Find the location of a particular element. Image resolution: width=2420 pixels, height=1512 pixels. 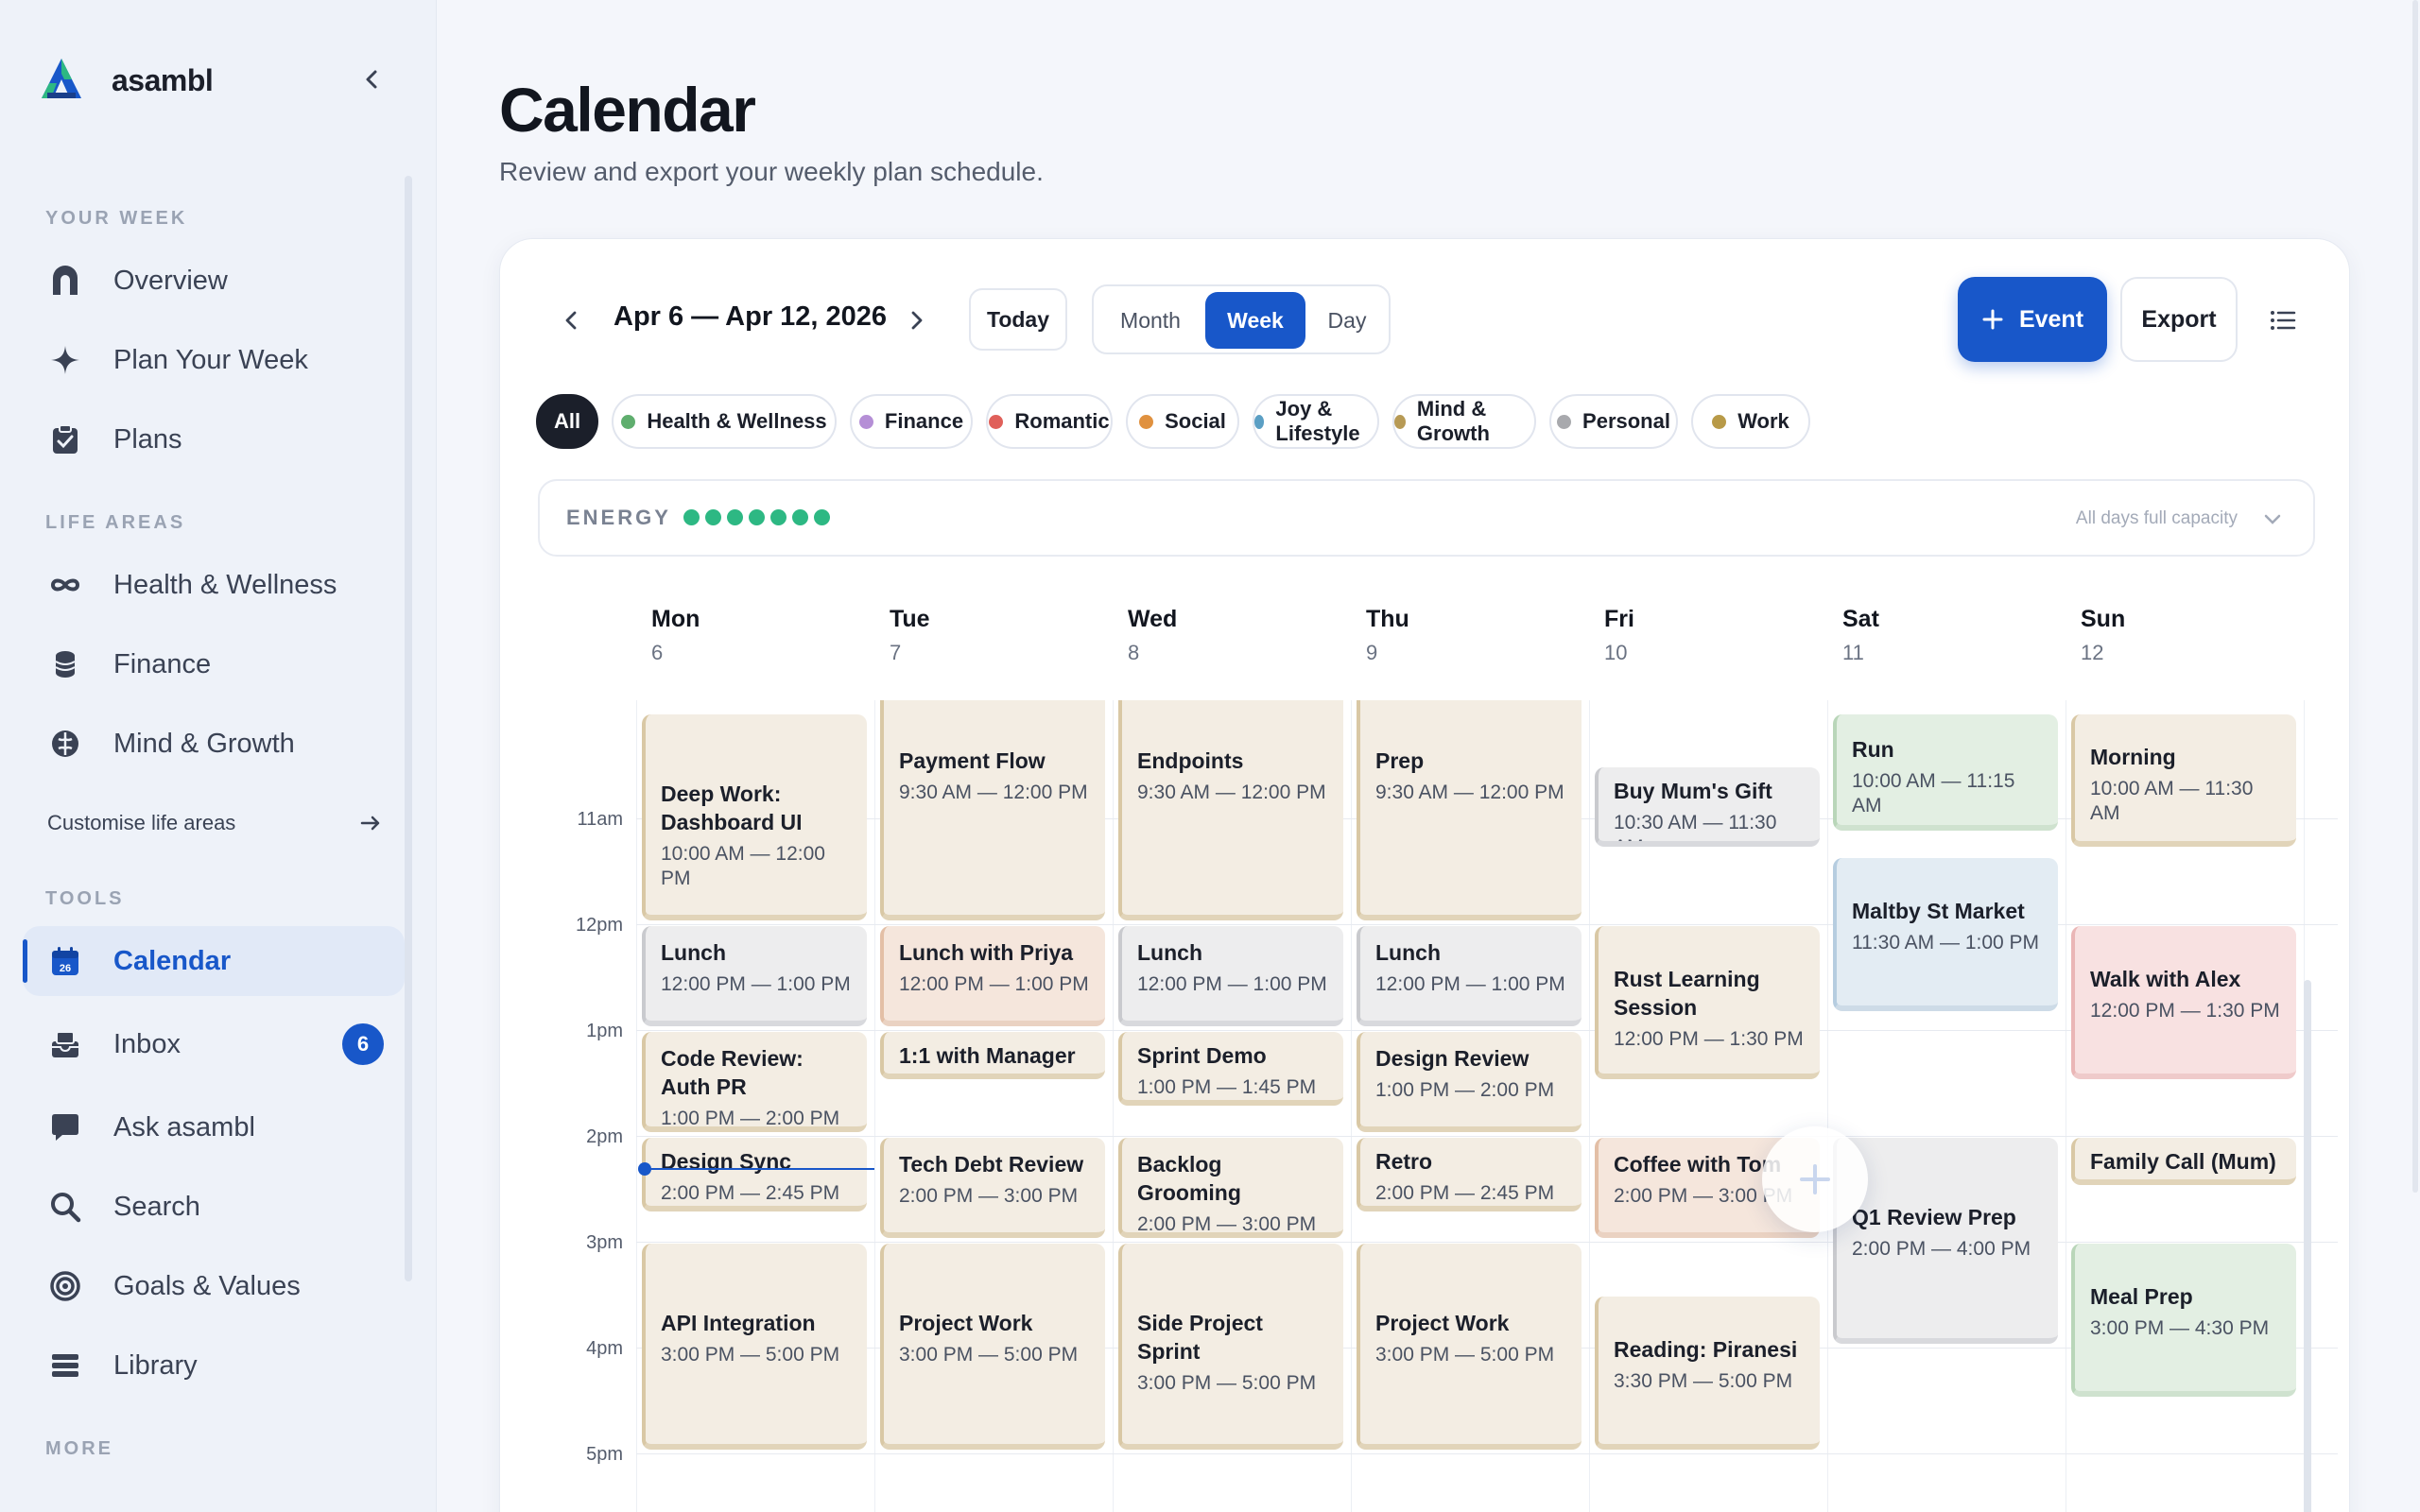

calendar-event: Payment Flow 9:30 AM — 12:00 PM is located at coordinates (992, 810).